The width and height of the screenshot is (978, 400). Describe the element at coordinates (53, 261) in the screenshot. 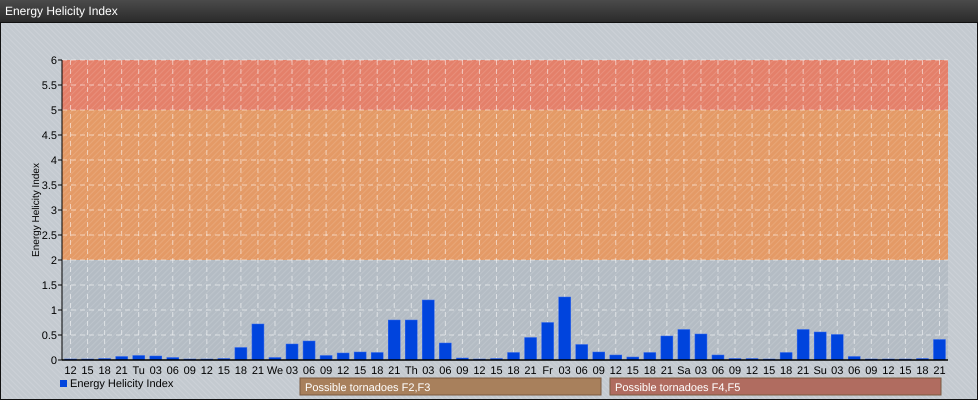

I see `axis-tick-label: 2` at that location.